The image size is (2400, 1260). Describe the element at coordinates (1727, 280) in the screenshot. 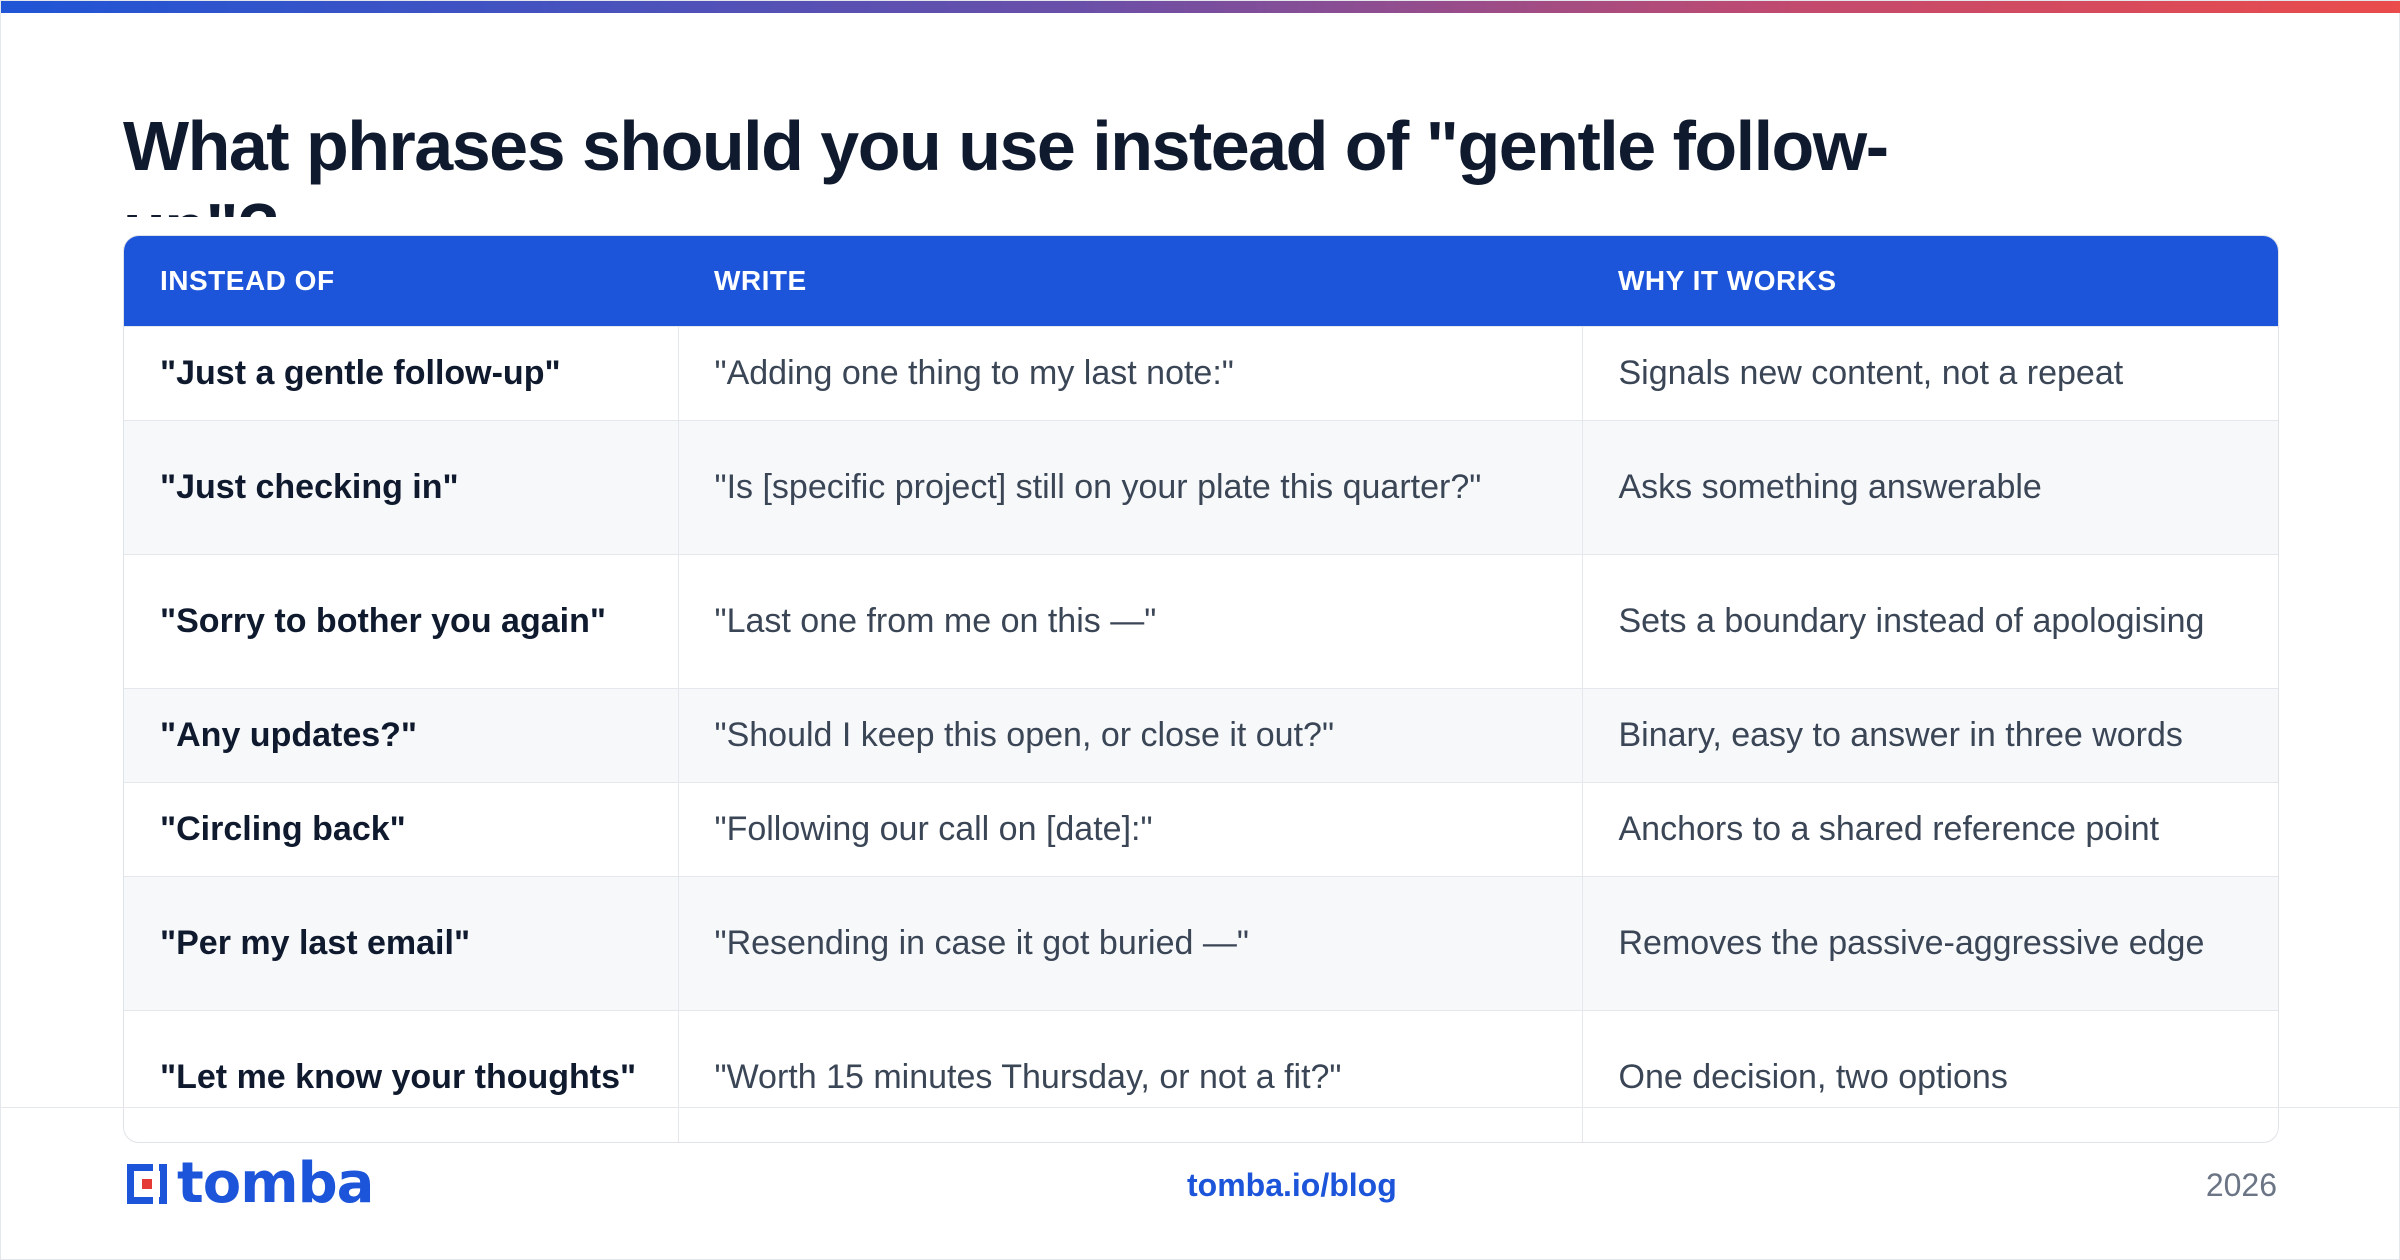

I see `column-header-why-it-works: WHY IT WORKS` at that location.